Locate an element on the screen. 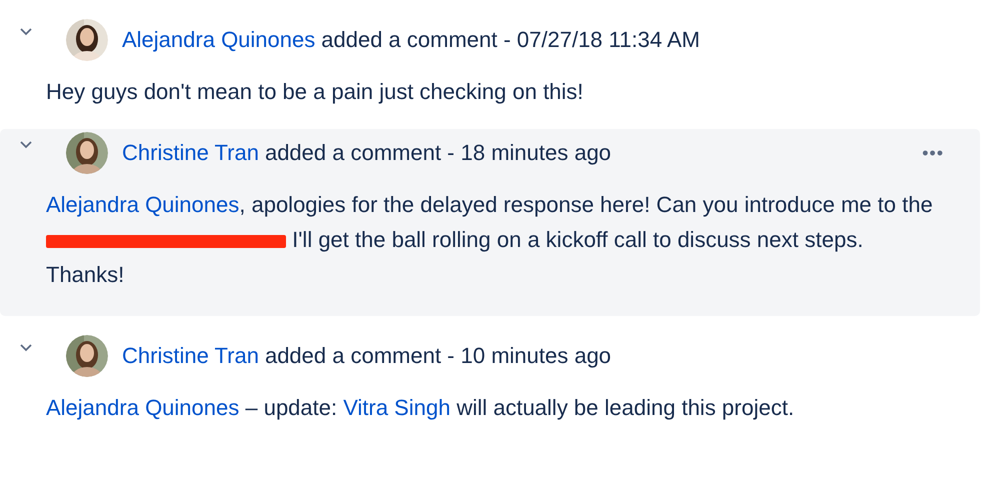  more-button: ••• is located at coordinates (933, 153).